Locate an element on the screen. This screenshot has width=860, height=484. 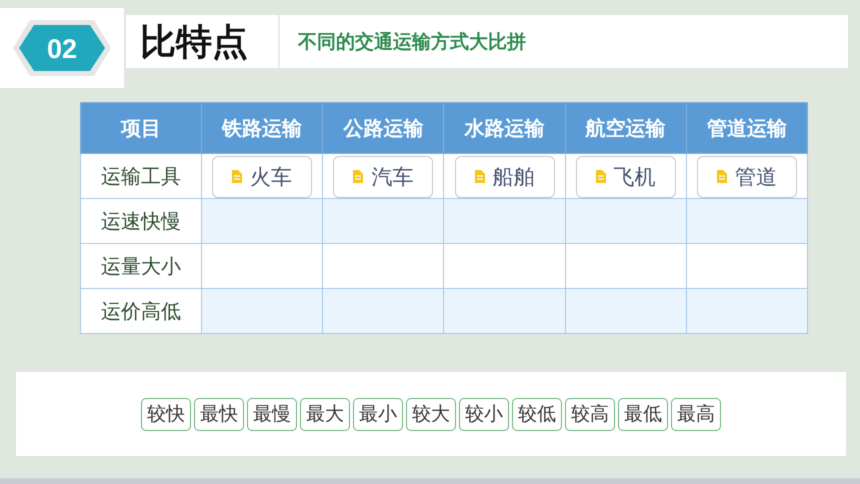
slide-subtitle: 不同的交通运输方式大比拼 is located at coordinates (412, 42).